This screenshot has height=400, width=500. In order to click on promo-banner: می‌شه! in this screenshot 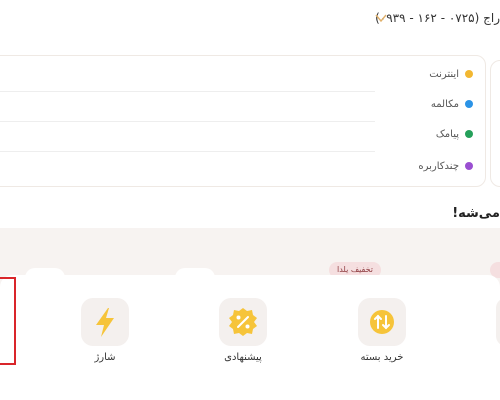, I will do `click(250, 214)`.